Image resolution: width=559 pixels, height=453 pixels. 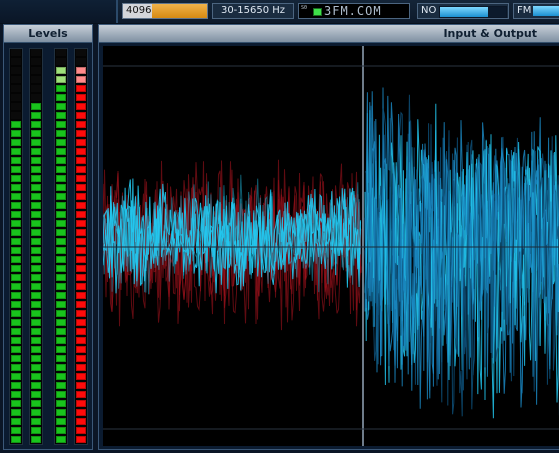 I want to click on station-display: S0 3FM.COM, so click(x=354, y=11).